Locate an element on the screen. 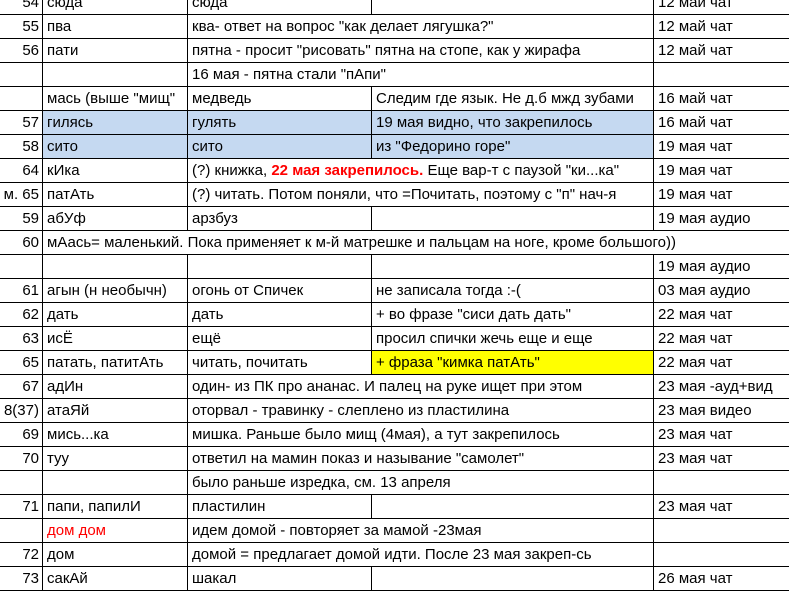  note-cell: + фраза "кимка патАть" is located at coordinates (513, 363).